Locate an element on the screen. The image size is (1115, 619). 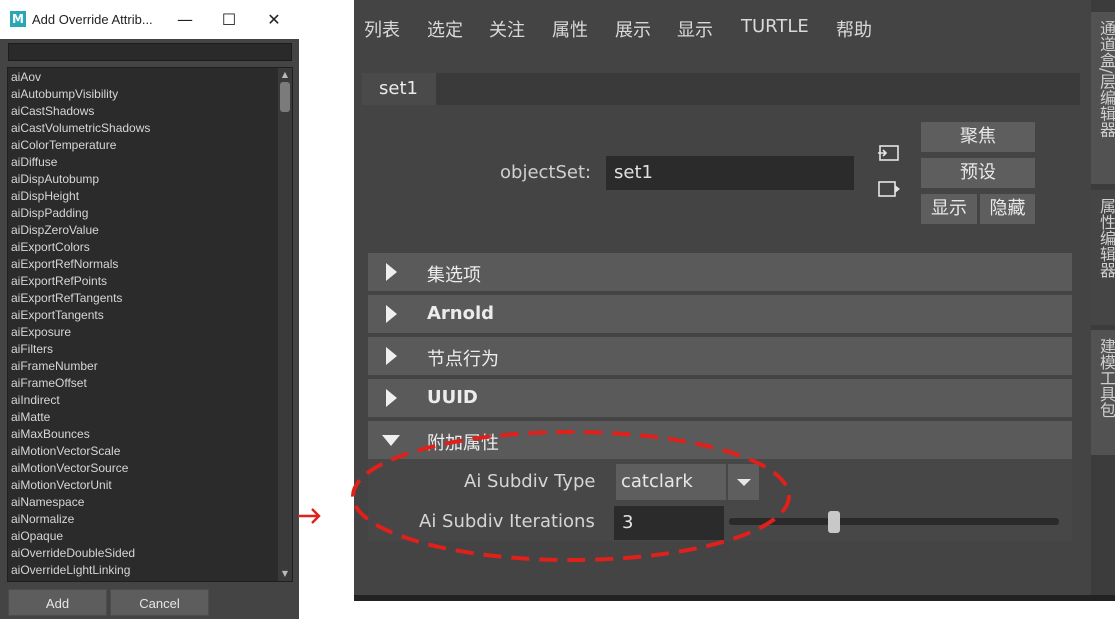
attribute-list-scrollbar: ▲ ▼ is located at coordinates (285, 324).